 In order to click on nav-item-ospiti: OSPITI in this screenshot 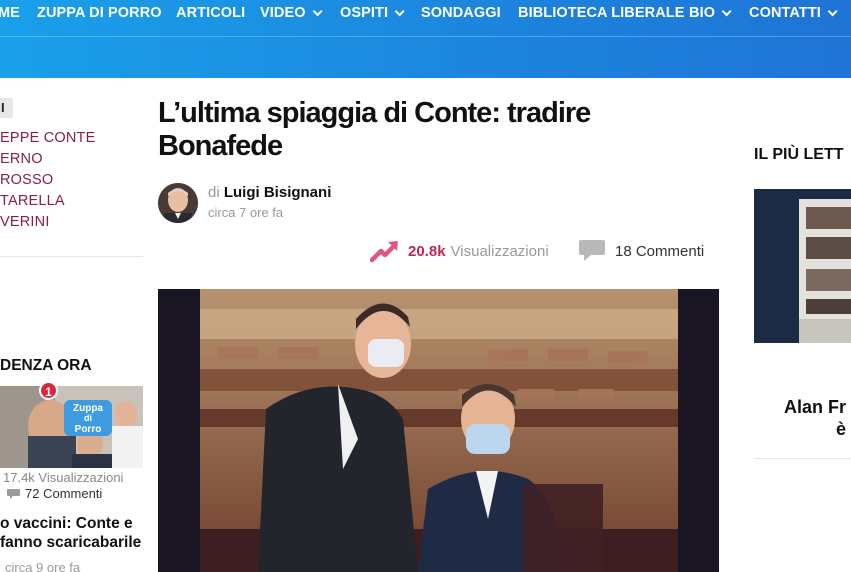, I will do `click(372, 13)`.